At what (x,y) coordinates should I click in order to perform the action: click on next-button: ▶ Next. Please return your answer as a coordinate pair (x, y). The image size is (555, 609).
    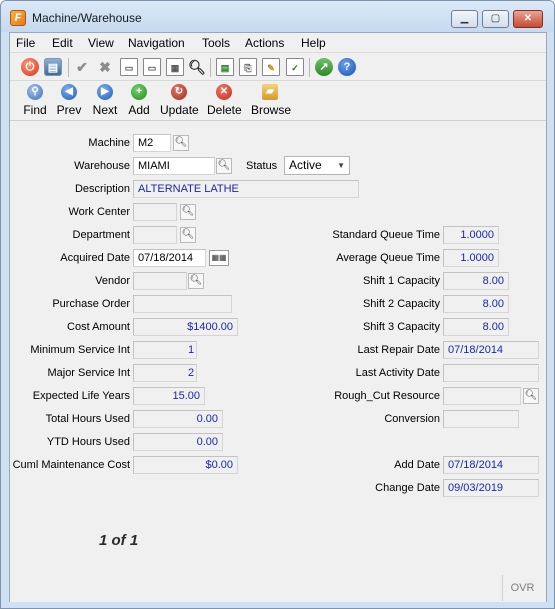
    Looking at the image, I should click on (105, 100).